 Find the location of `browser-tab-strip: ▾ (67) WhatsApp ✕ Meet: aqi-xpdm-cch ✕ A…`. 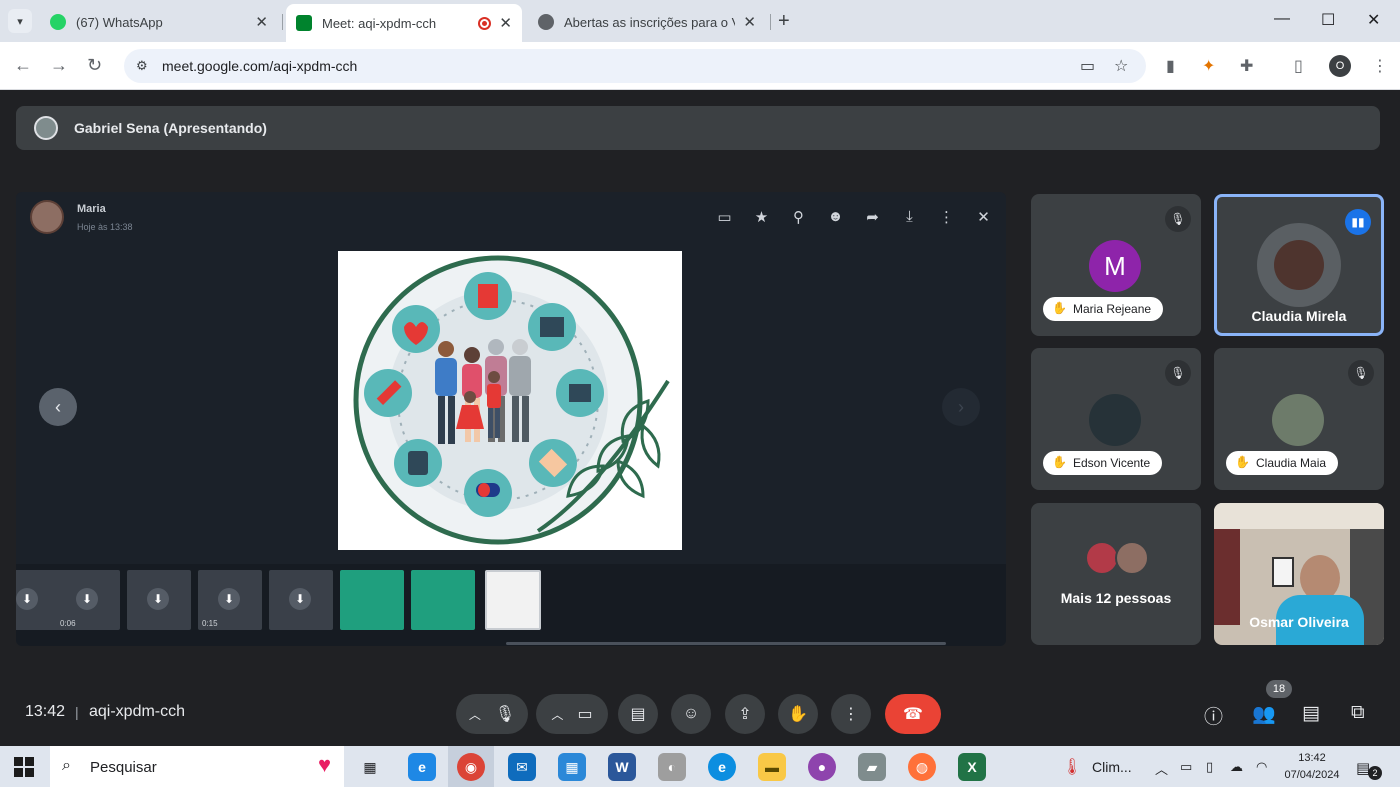

browser-tab-strip: ▾ (67) WhatsApp ✕ Meet: aqi-xpdm-cch ✕ A… is located at coordinates (700, 21).